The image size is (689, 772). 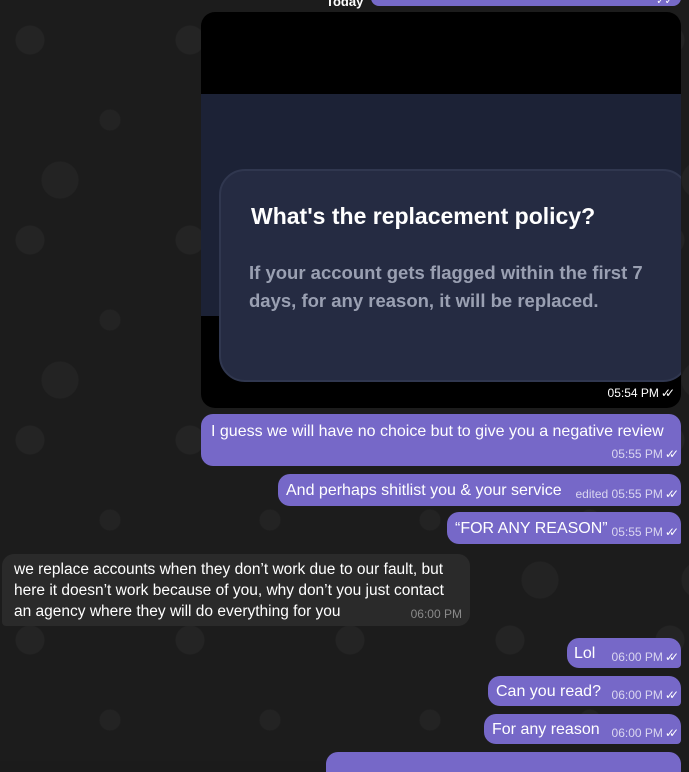 I want to click on message-bubble: Can you read? 06:00 PM ✓✓, so click(x=584, y=691).